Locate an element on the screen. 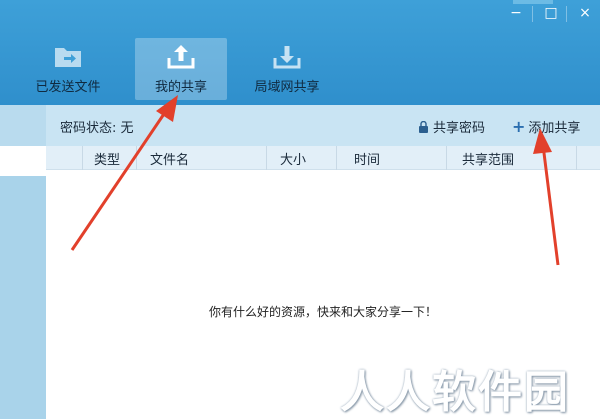 The image size is (600, 419). toolbar-item-label: 我的共享 is located at coordinates (180, 87).